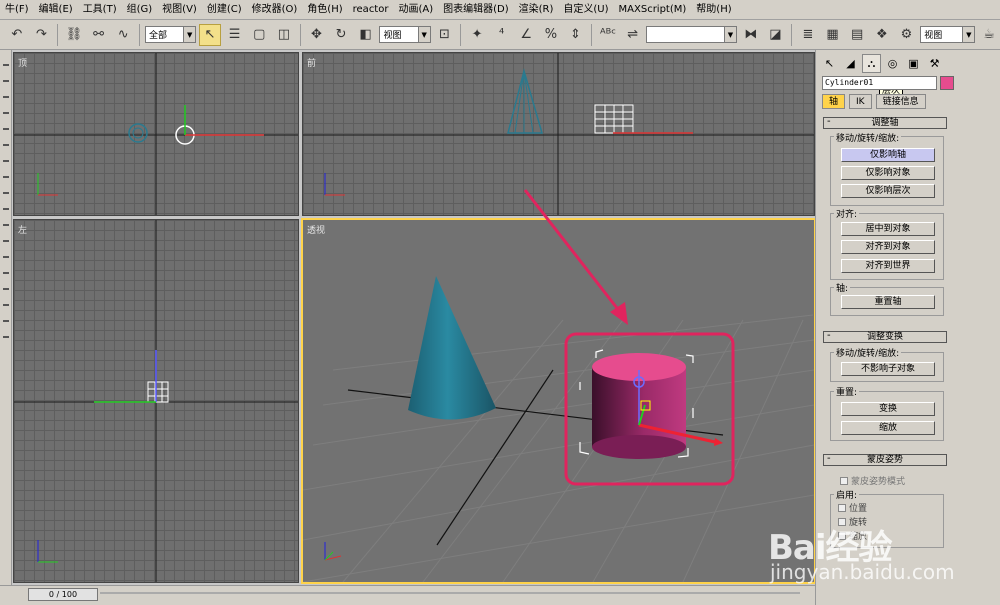 The height and width of the screenshot is (605, 1000). I want to click on menu-item: 动画(A), so click(415, 9).